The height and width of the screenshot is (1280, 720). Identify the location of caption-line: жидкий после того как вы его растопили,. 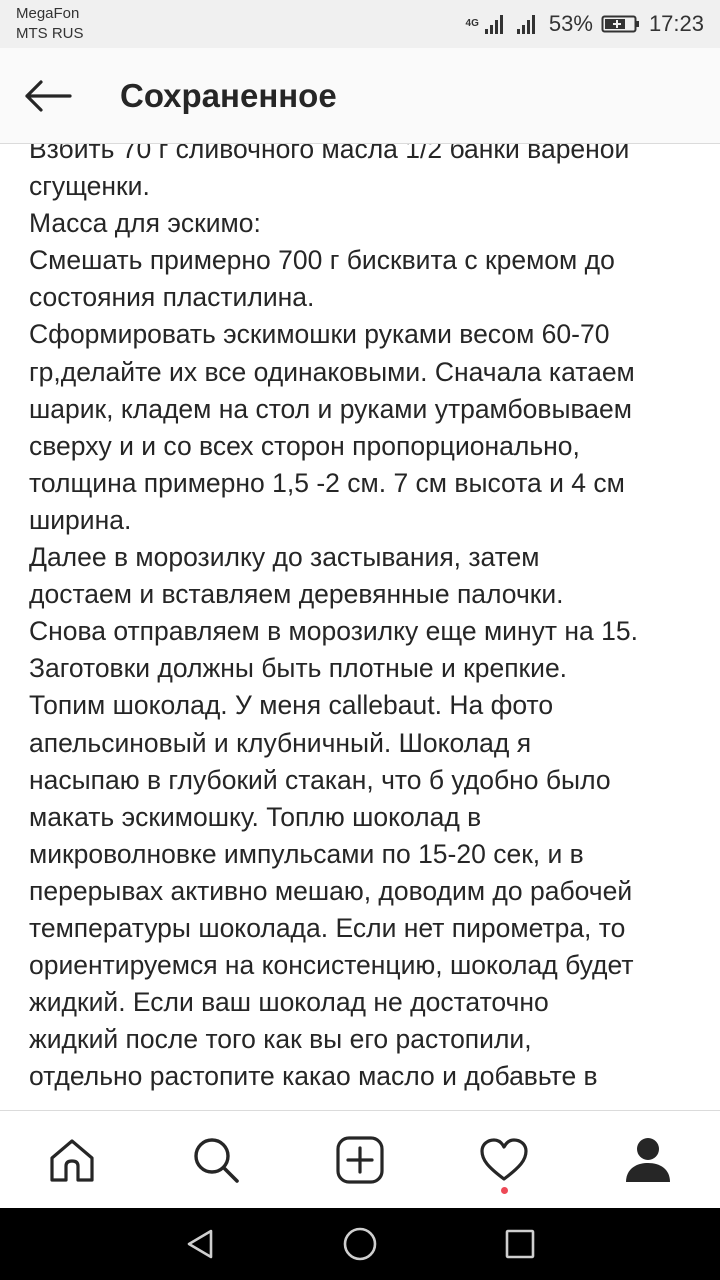
(280, 1039).